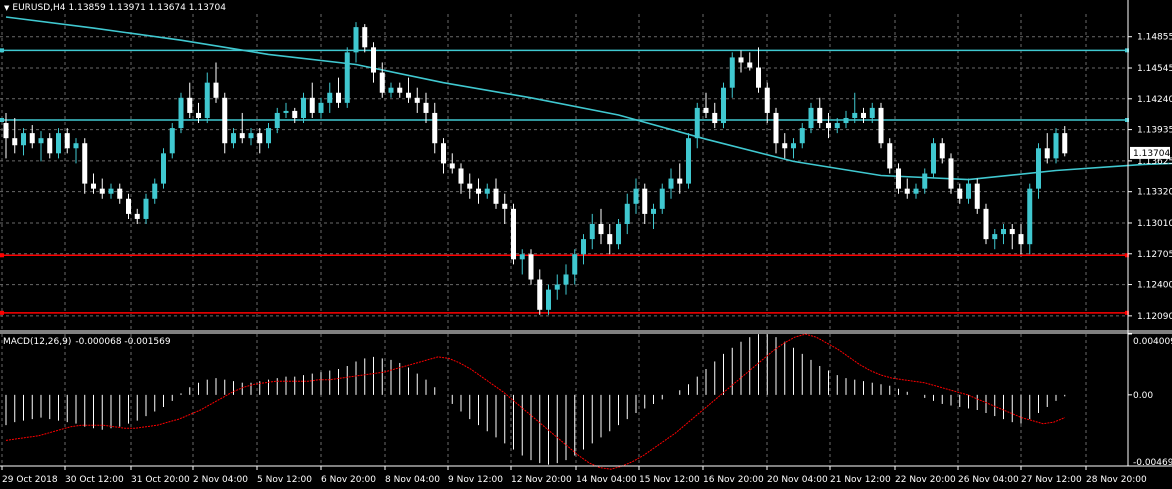  I want to click on time-tick-label: 31 Oct 20:00, so click(160, 480).